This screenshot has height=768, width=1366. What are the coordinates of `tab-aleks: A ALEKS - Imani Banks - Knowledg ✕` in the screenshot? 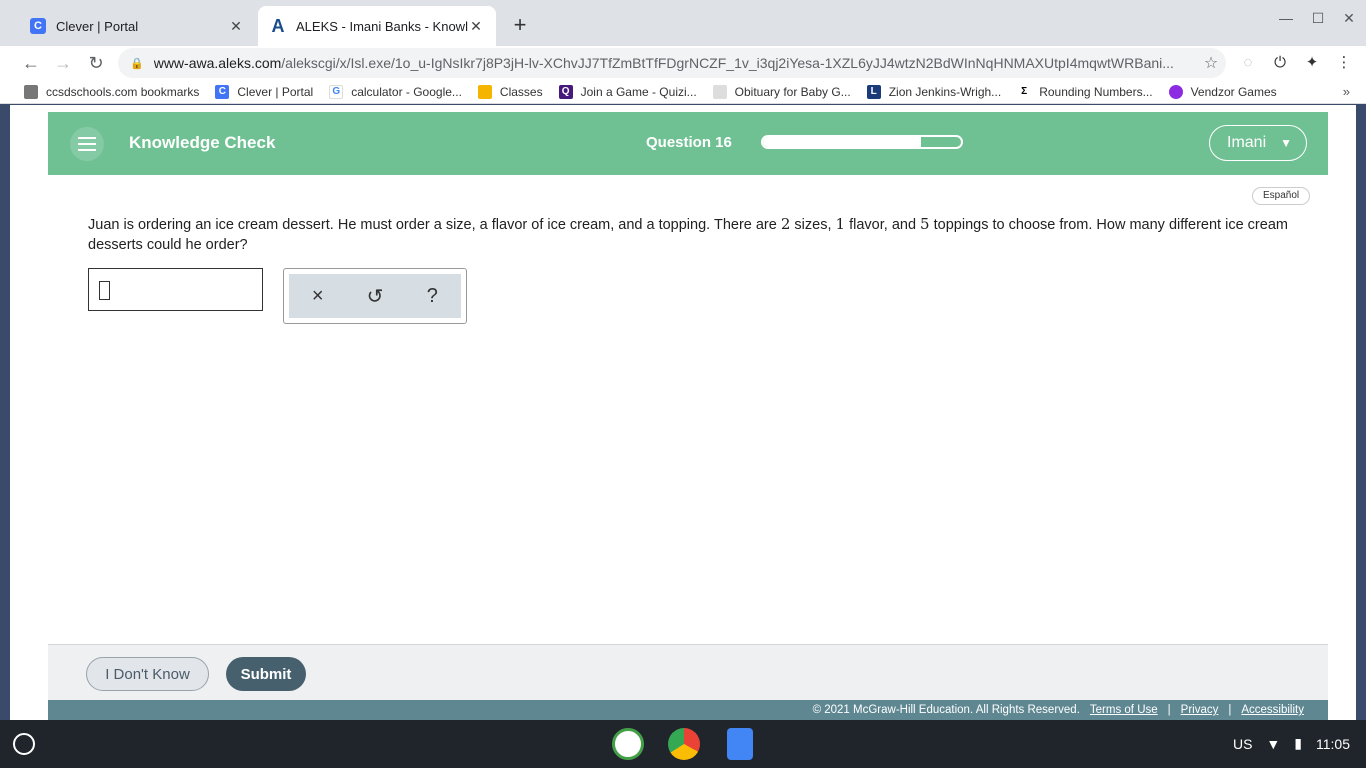 It's located at (377, 26).